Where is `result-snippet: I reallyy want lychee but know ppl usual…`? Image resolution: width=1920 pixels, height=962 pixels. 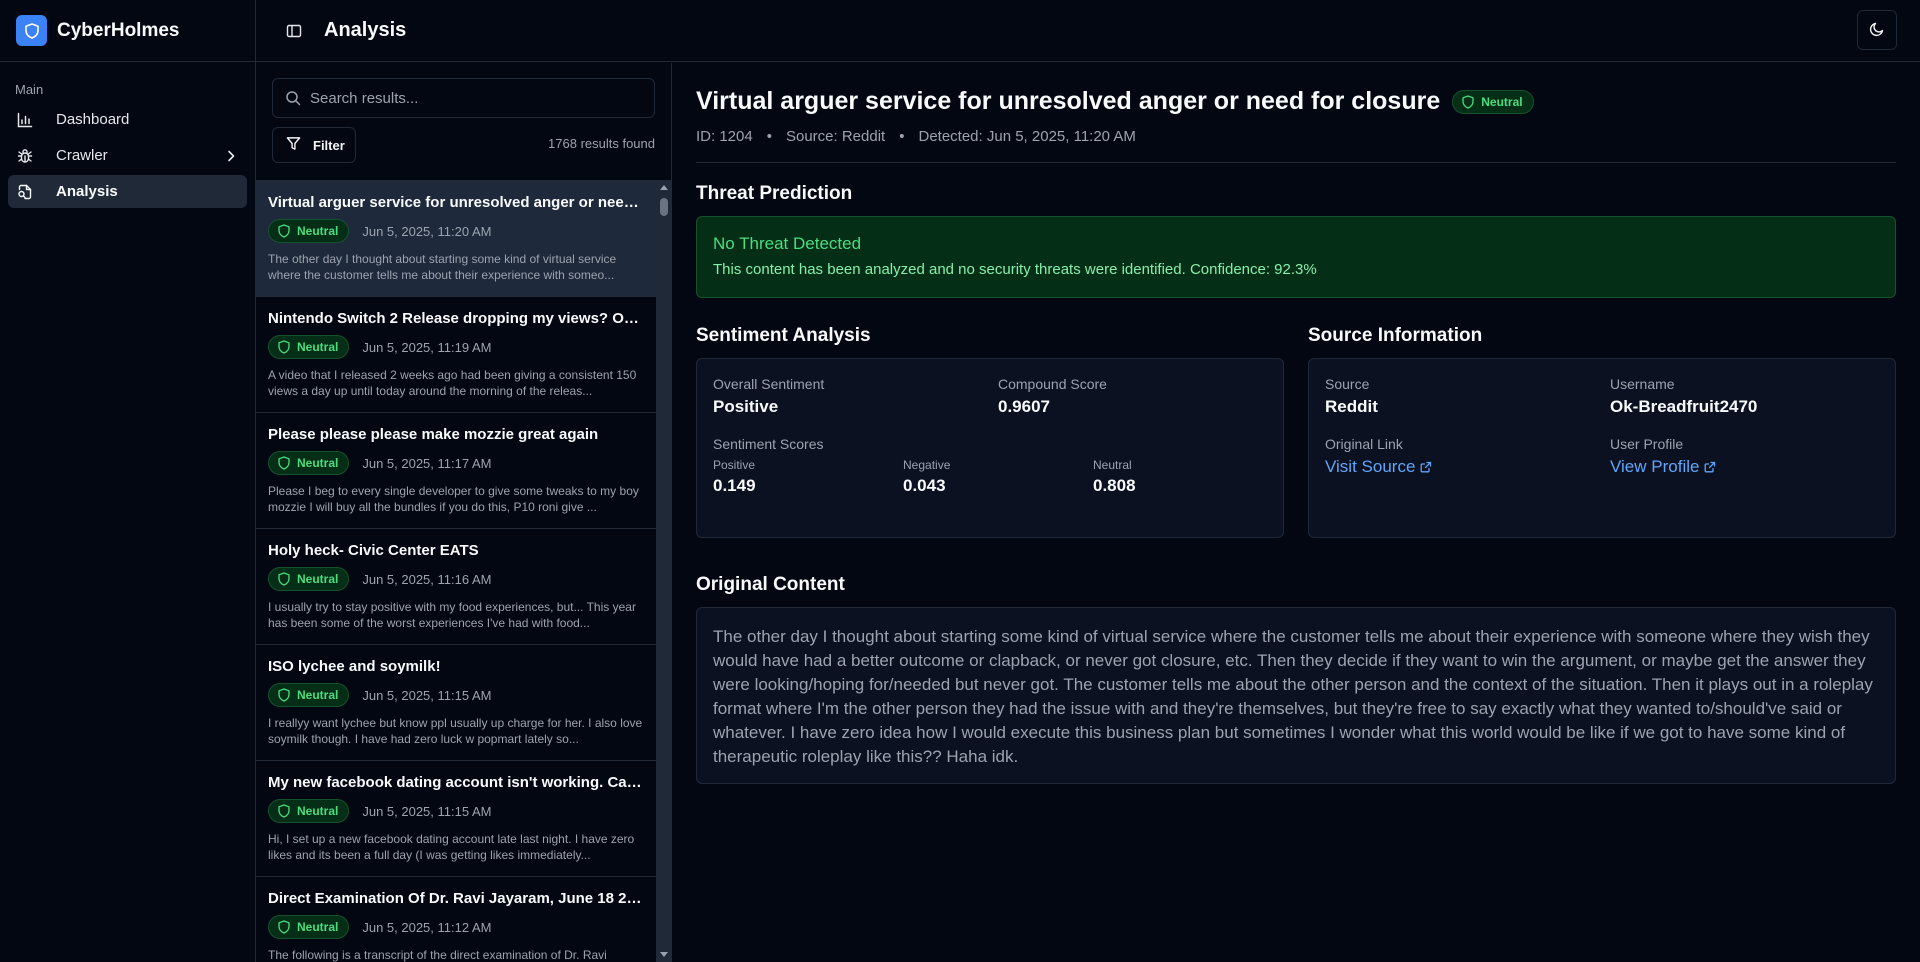 result-snippet: I reallyy want lychee but know ppl usual… is located at coordinates (455, 731).